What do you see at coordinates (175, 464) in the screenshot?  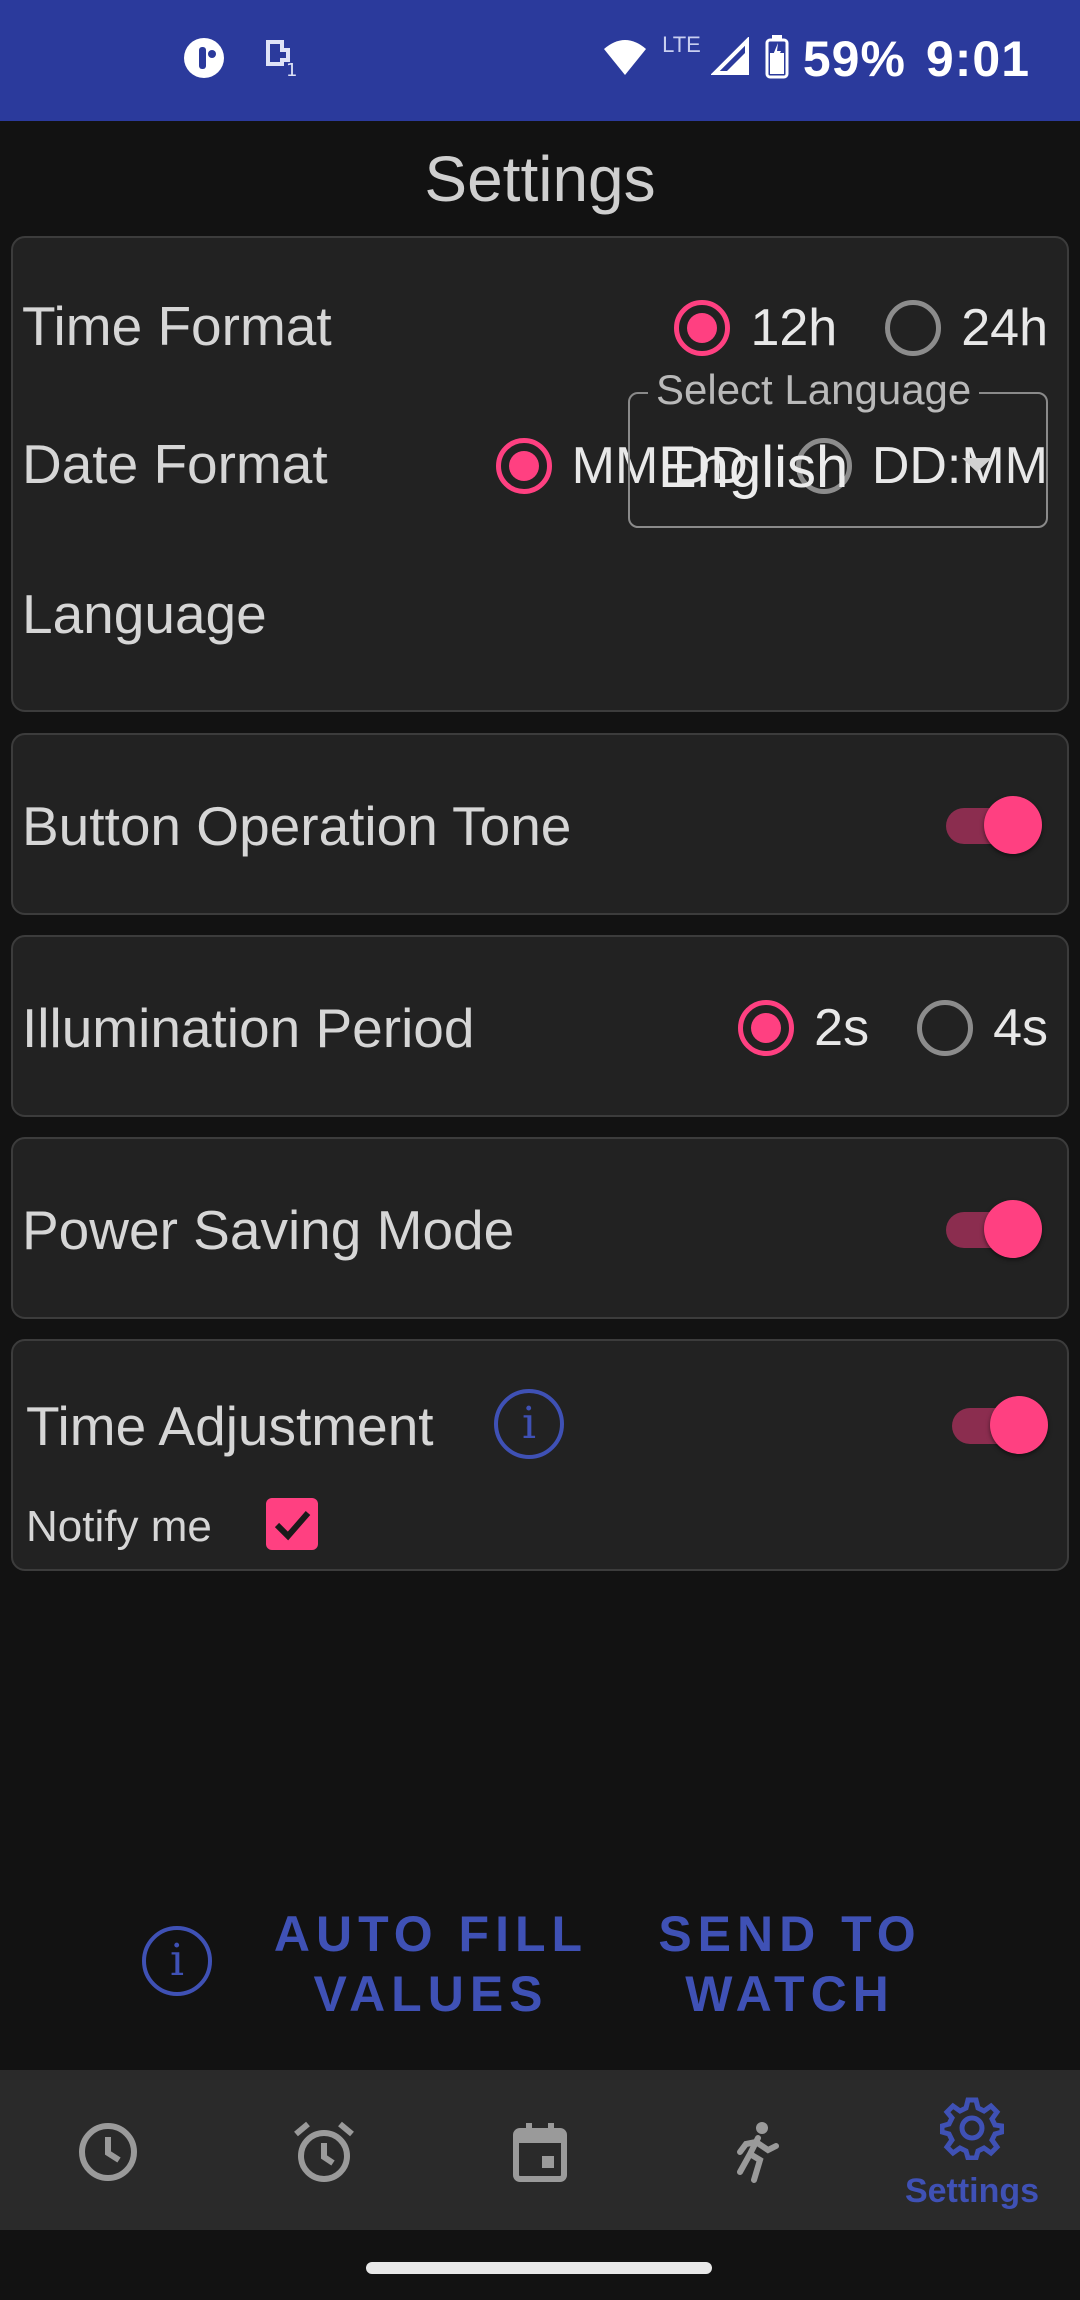 I see `date-format-label: Date Format` at bounding box center [175, 464].